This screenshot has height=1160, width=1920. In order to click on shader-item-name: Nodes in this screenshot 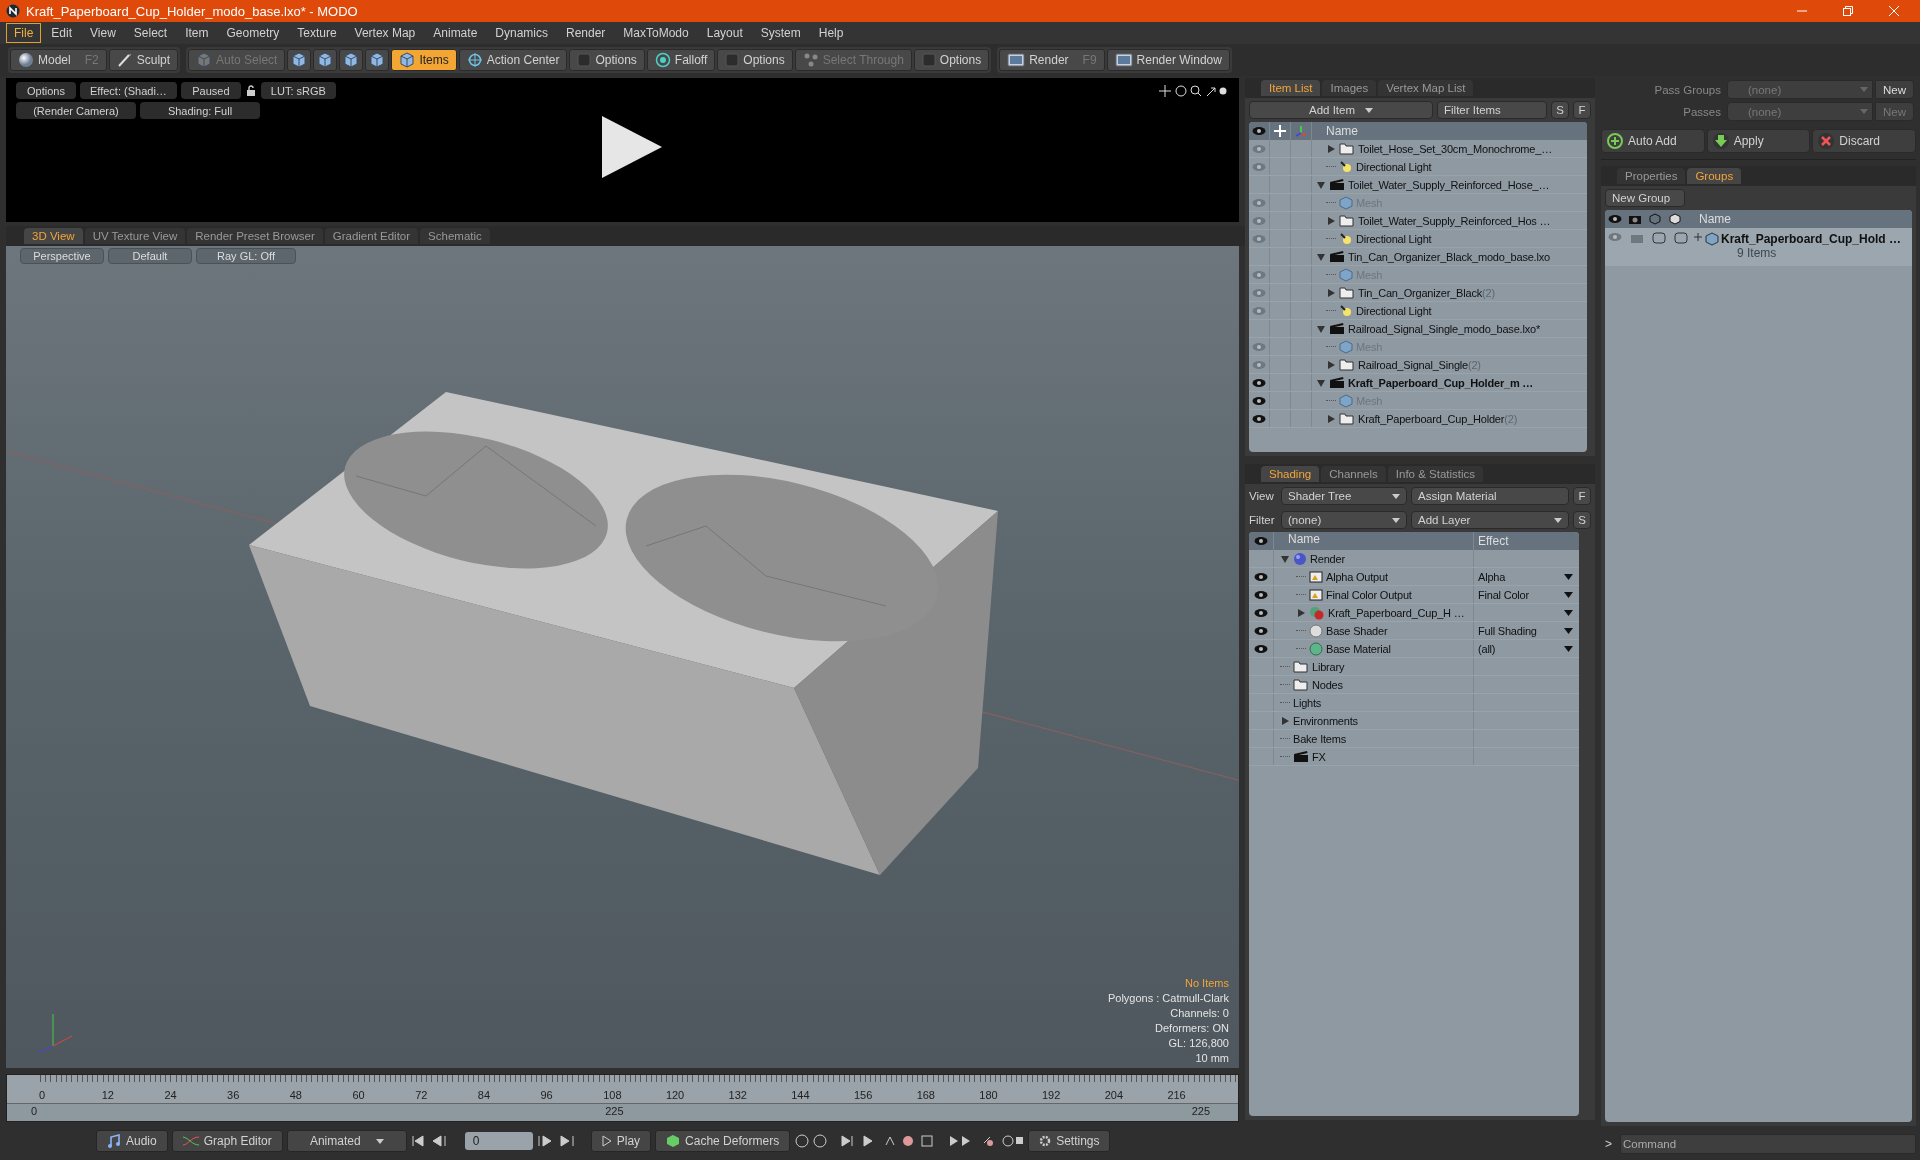, I will do `click(1327, 684)`.